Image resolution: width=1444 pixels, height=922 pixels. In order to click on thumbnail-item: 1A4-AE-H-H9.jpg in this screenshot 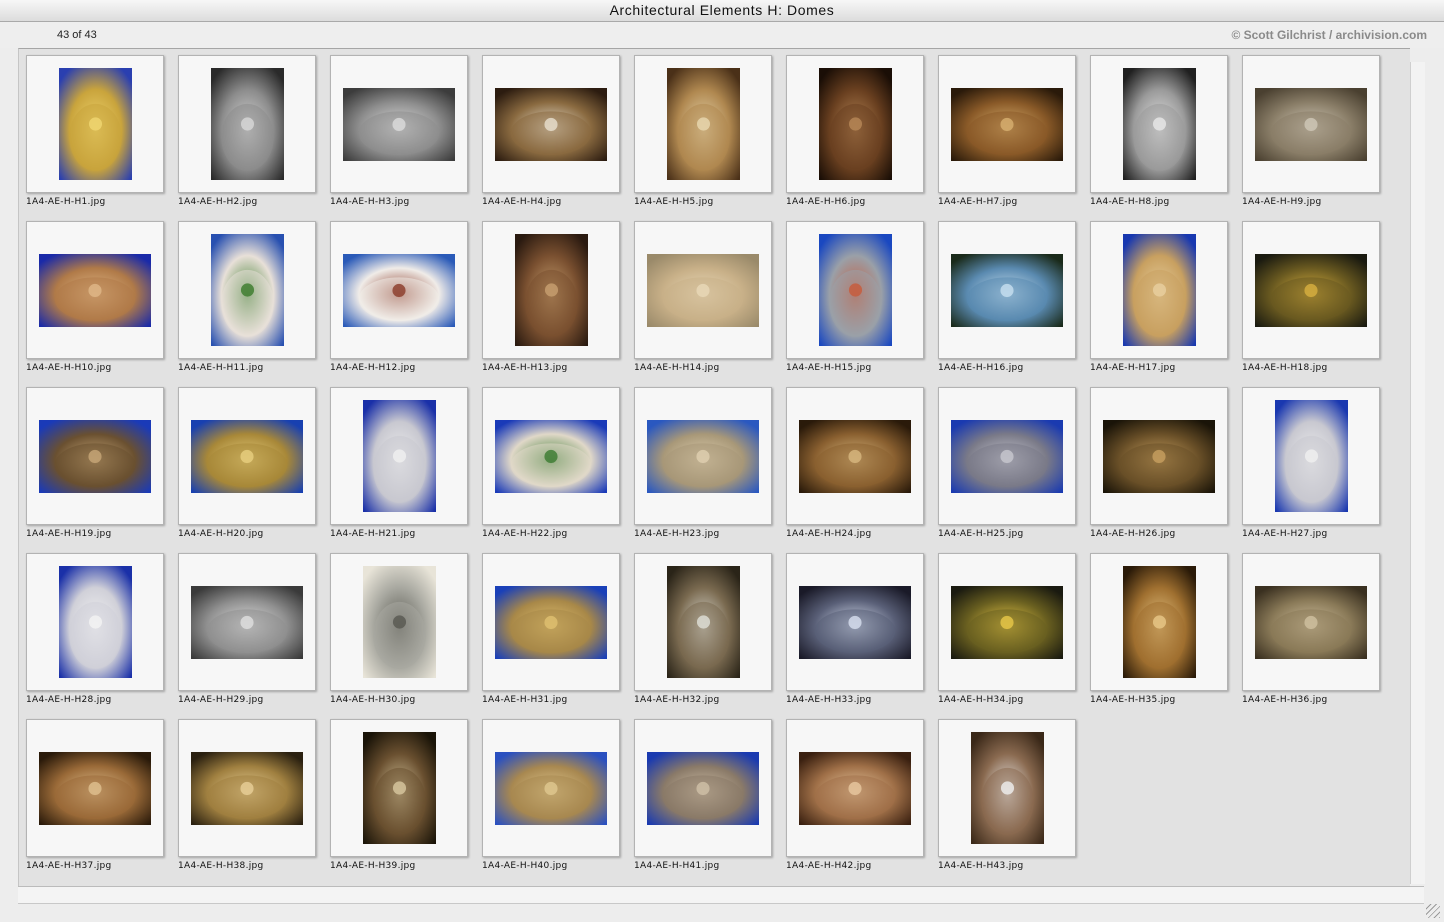, I will do `click(1311, 132)`.